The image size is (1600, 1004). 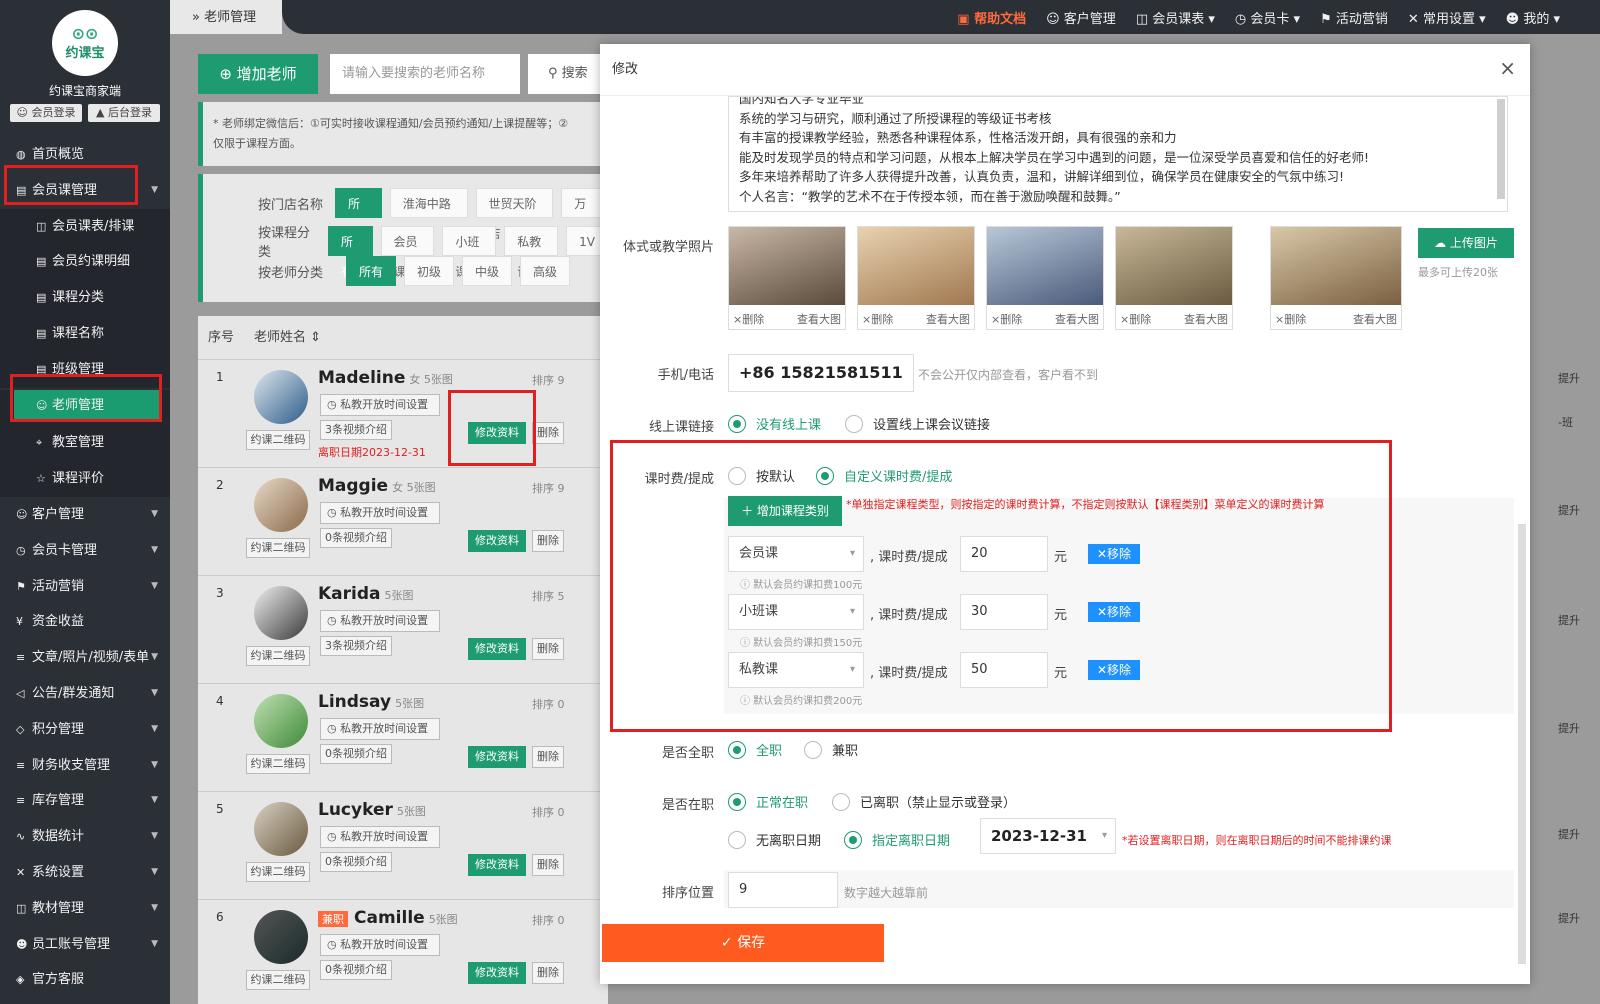 What do you see at coordinates (85, 837) in the screenshot?
I see `sidebar-item-stats: ∿ 数据统计 ▼` at bounding box center [85, 837].